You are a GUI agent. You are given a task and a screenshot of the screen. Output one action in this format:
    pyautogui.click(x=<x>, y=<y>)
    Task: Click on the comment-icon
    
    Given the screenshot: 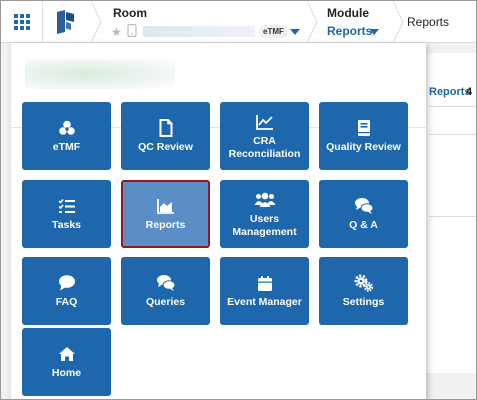 What is the action you would take?
    pyautogui.click(x=66, y=283)
    